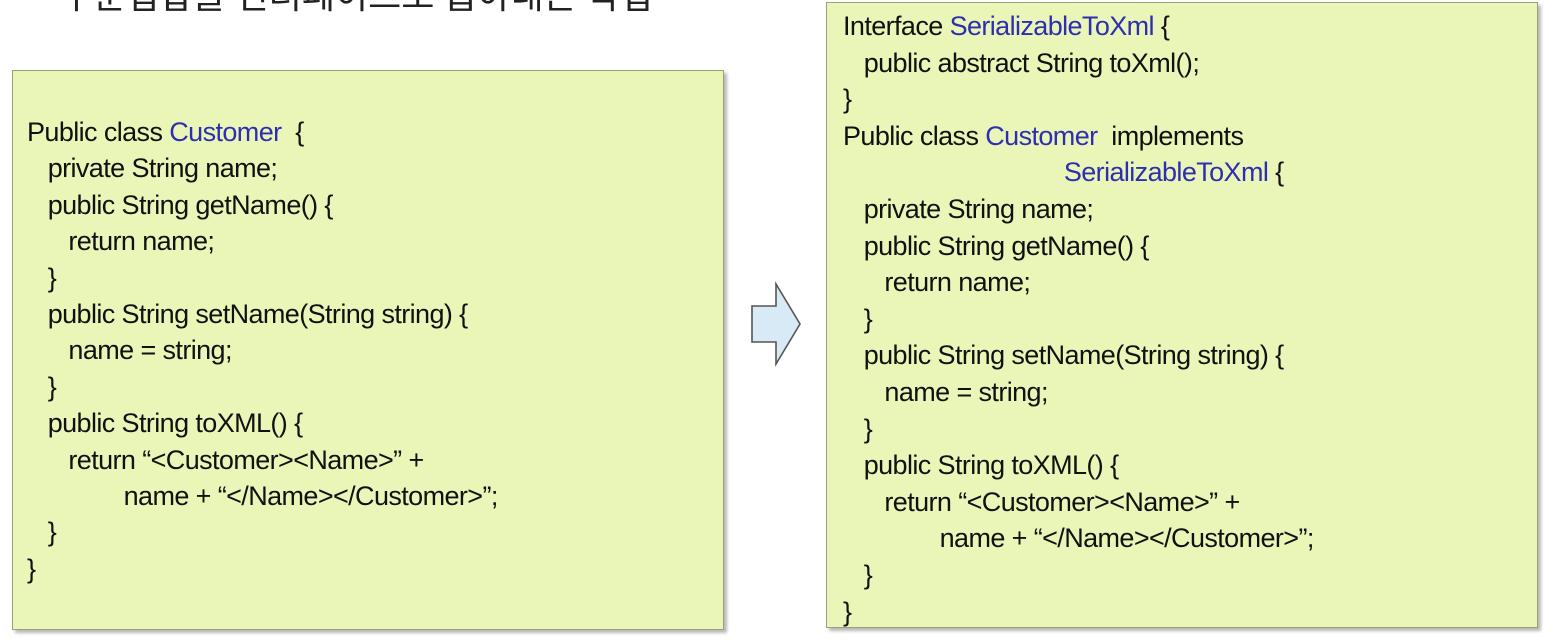 The image size is (1560, 644). Describe the element at coordinates (776, 324) in the screenshot. I see `right-arrow-icon` at that location.